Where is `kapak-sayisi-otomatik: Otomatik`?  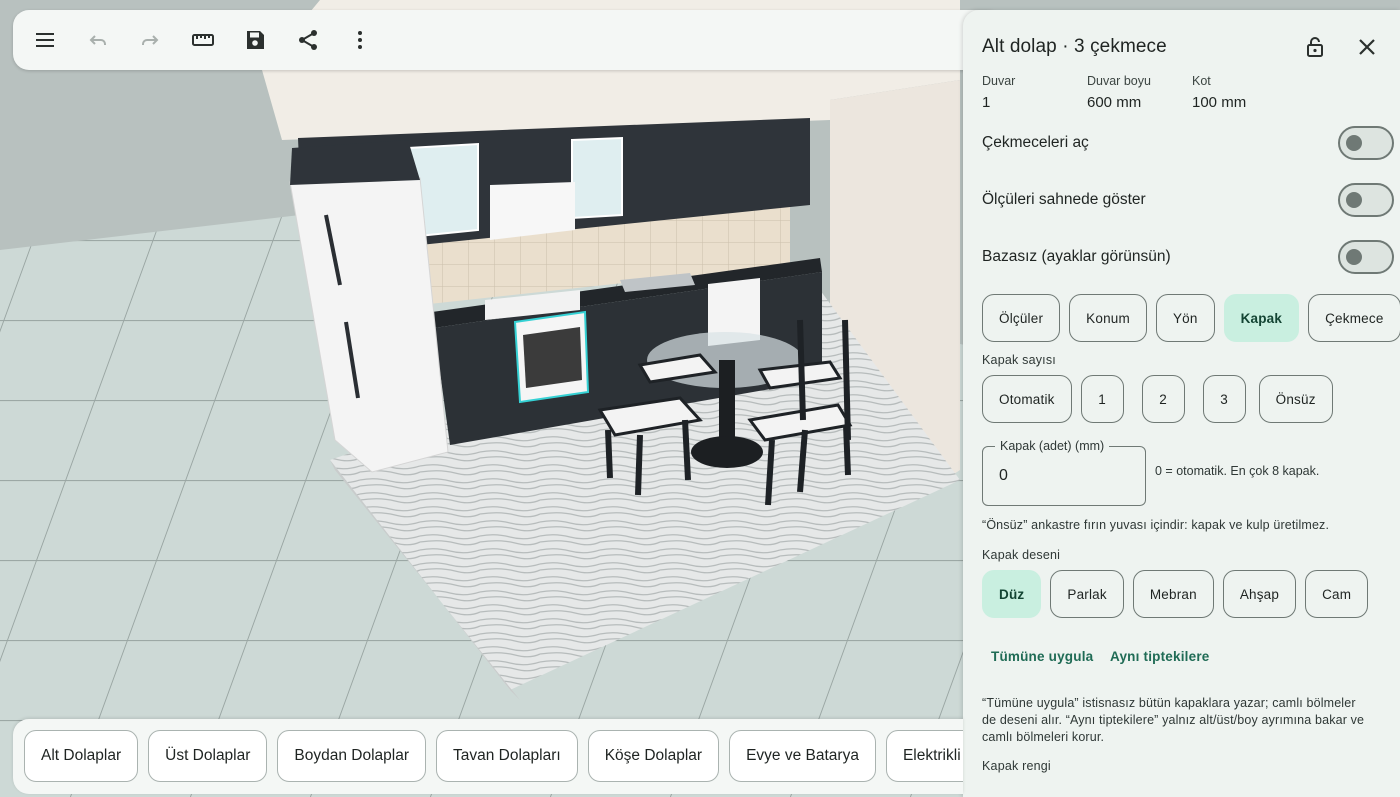 kapak-sayisi-otomatik: Otomatik is located at coordinates (1027, 399).